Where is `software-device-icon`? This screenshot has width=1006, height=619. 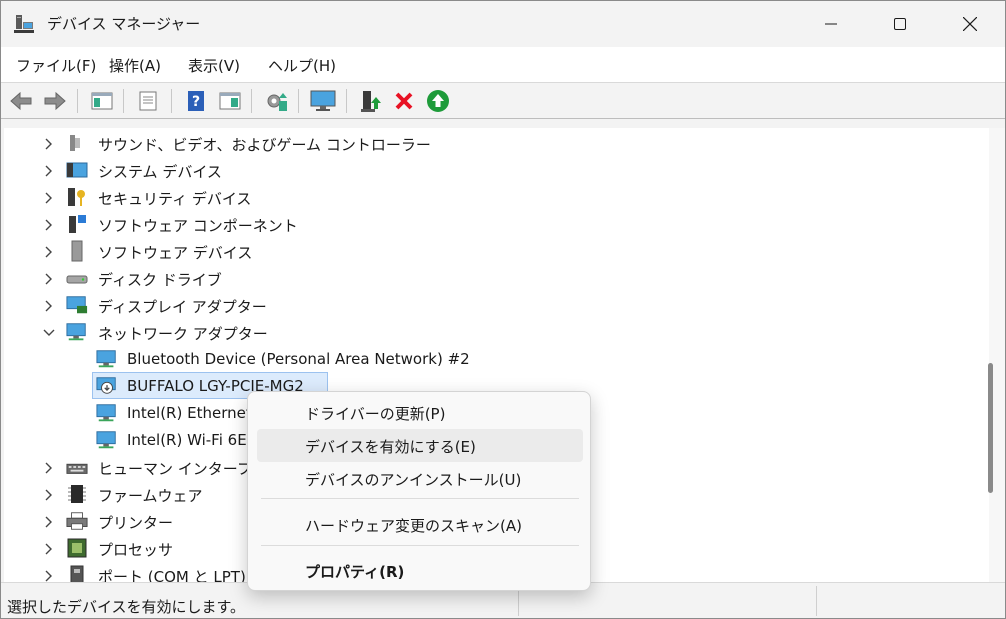 software-device-icon is located at coordinates (77, 251).